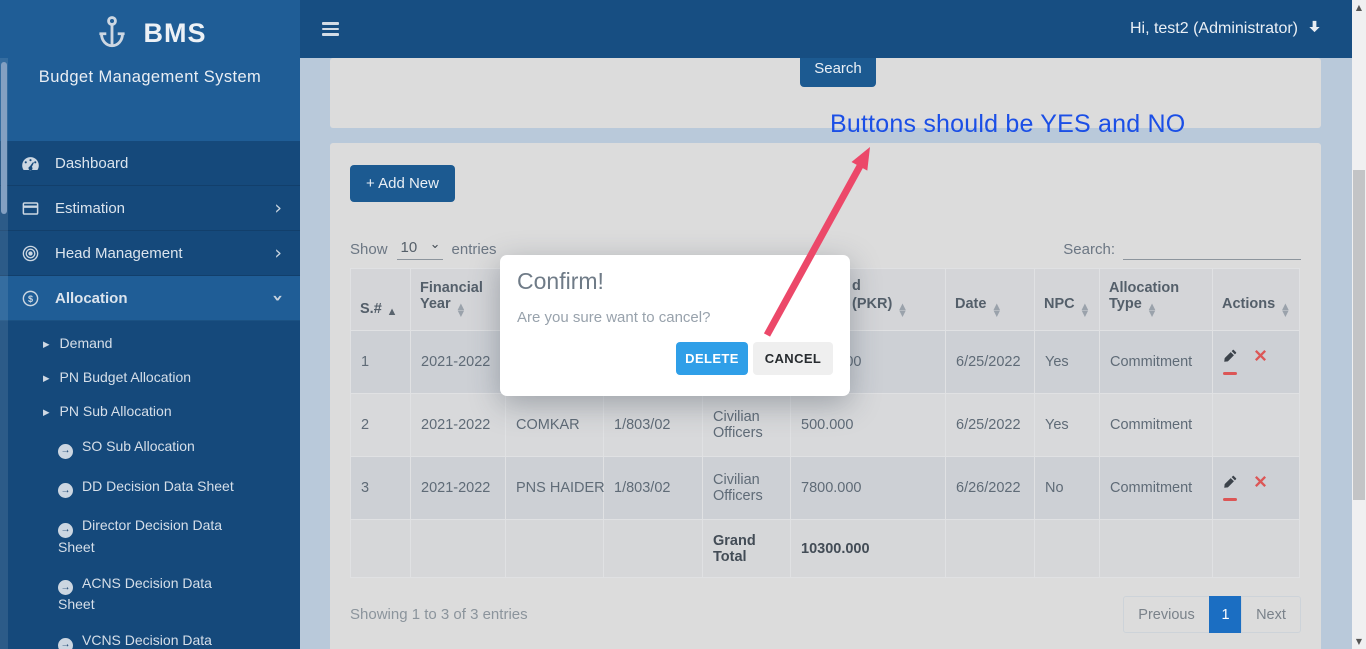 This screenshot has width=1366, height=649. I want to click on topbar: Hi, test2 (Administrator), so click(826, 29).